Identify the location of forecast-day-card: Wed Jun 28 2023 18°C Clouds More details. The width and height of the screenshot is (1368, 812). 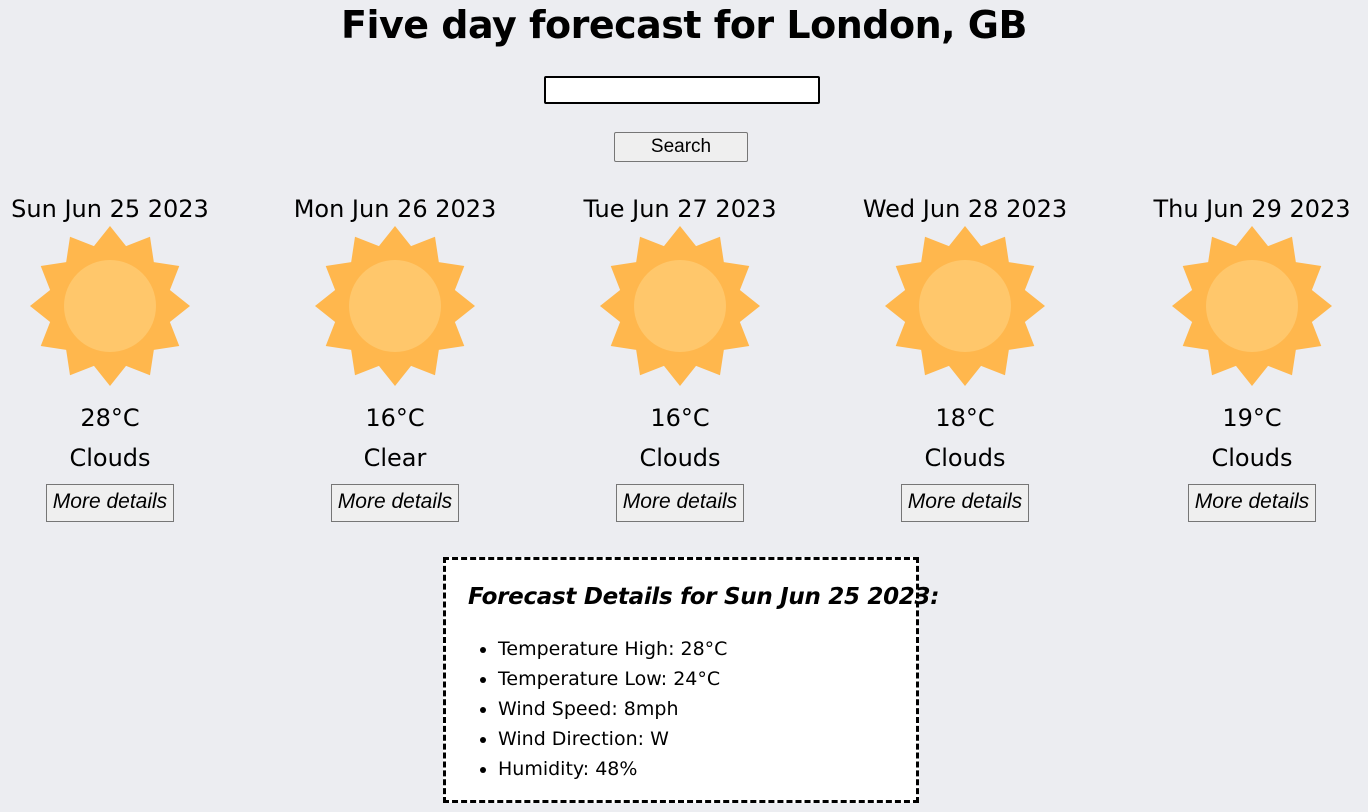
(965, 357).